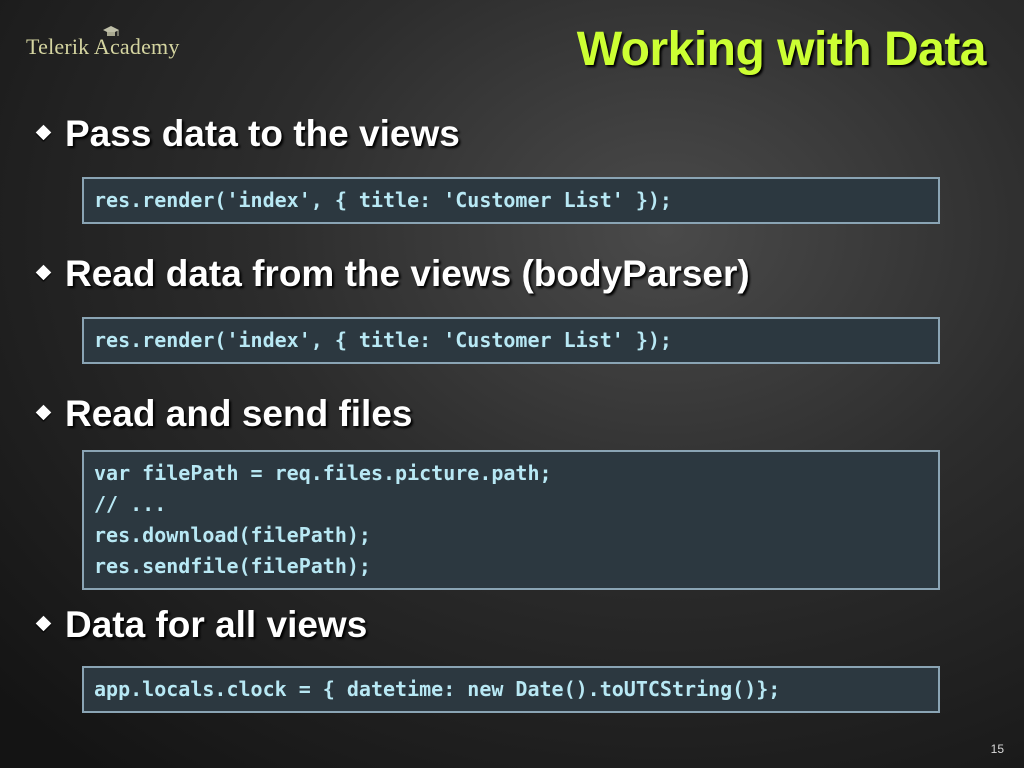 The width and height of the screenshot is (1024, 768). I want to click on code-line: res.download(filePath);, so click(232, 535).